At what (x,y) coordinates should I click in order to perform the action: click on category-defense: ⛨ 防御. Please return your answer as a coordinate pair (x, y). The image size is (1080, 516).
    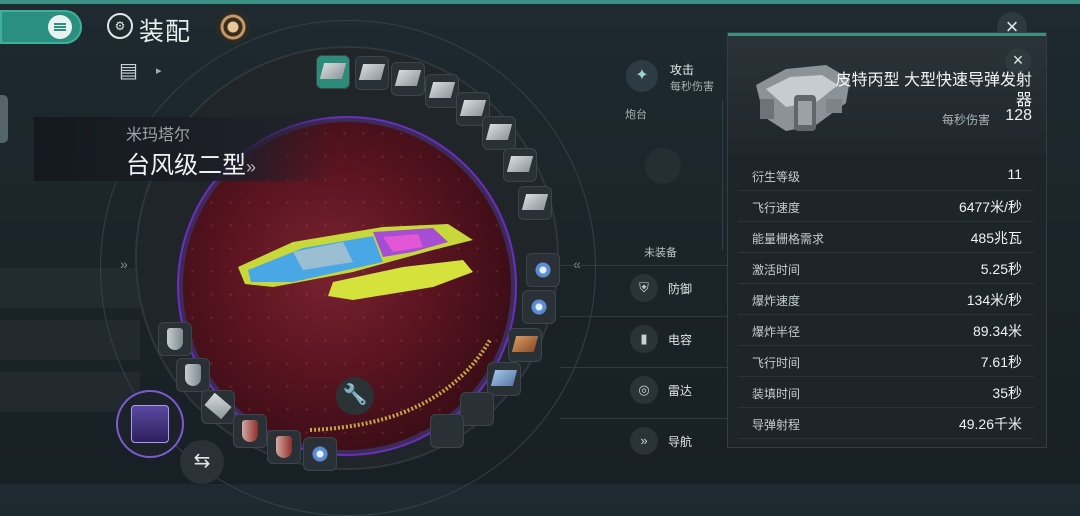
    Looking at the image, I should click on (675, 288).